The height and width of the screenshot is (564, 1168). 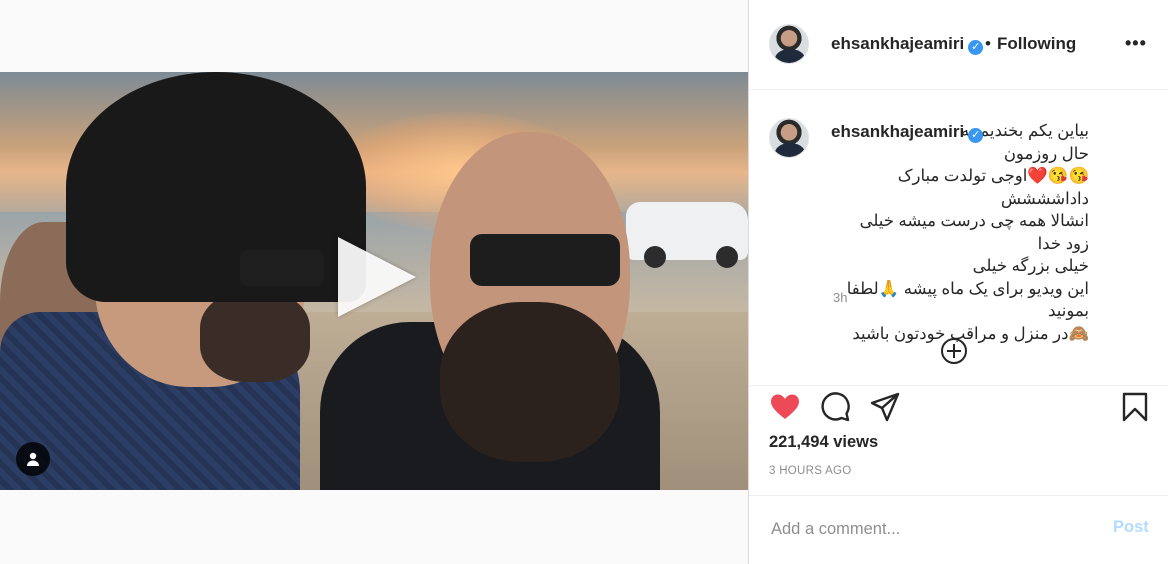 I want to click on post-actions: 221,494 views 3 HOURS AGO, so click(x=958, y=440).